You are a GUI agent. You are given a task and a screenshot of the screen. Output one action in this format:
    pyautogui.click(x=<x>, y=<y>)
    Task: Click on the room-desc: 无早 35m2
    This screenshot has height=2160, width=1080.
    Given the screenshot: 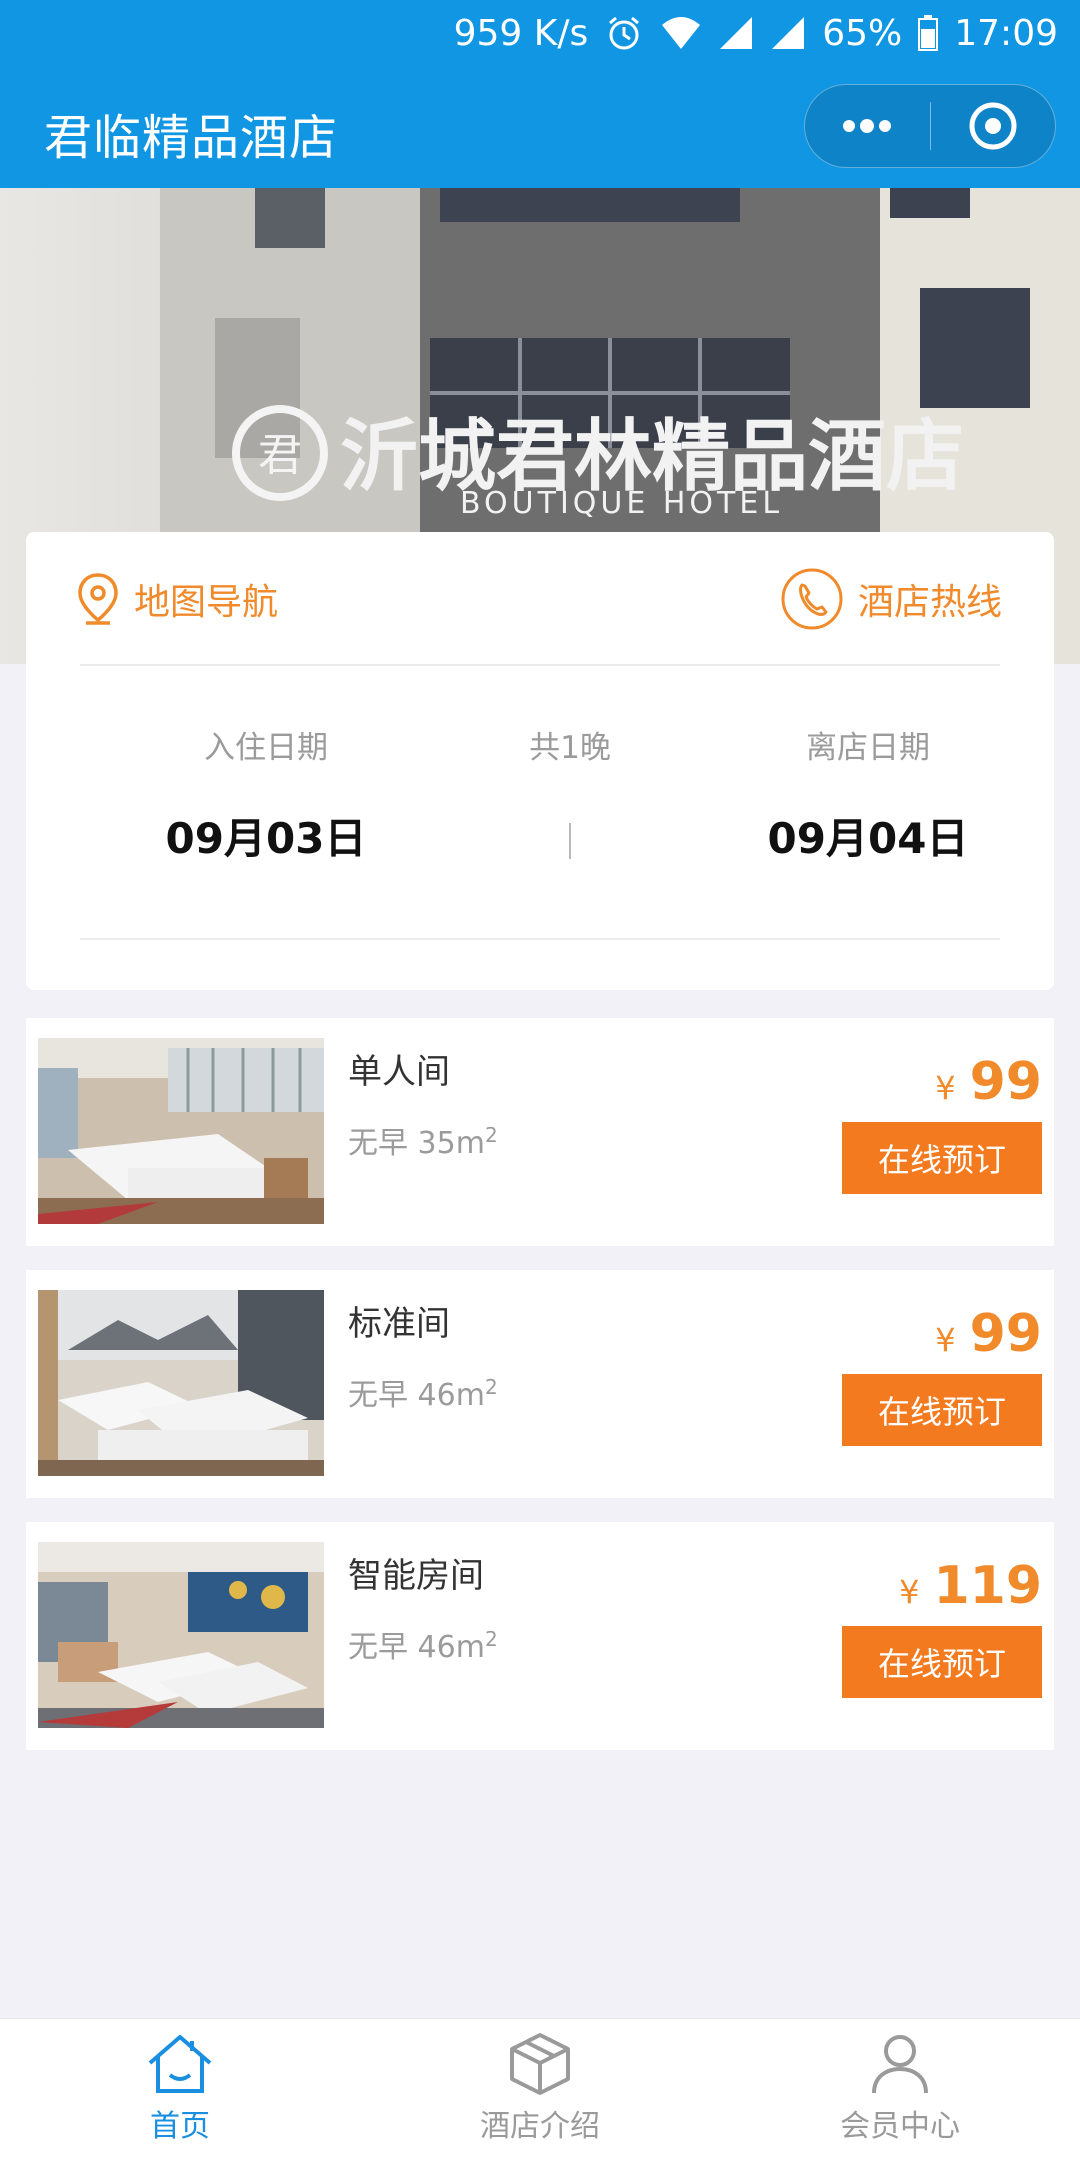 What is the action you would take?
    pyautogui.click(x=423, y=1142)
    